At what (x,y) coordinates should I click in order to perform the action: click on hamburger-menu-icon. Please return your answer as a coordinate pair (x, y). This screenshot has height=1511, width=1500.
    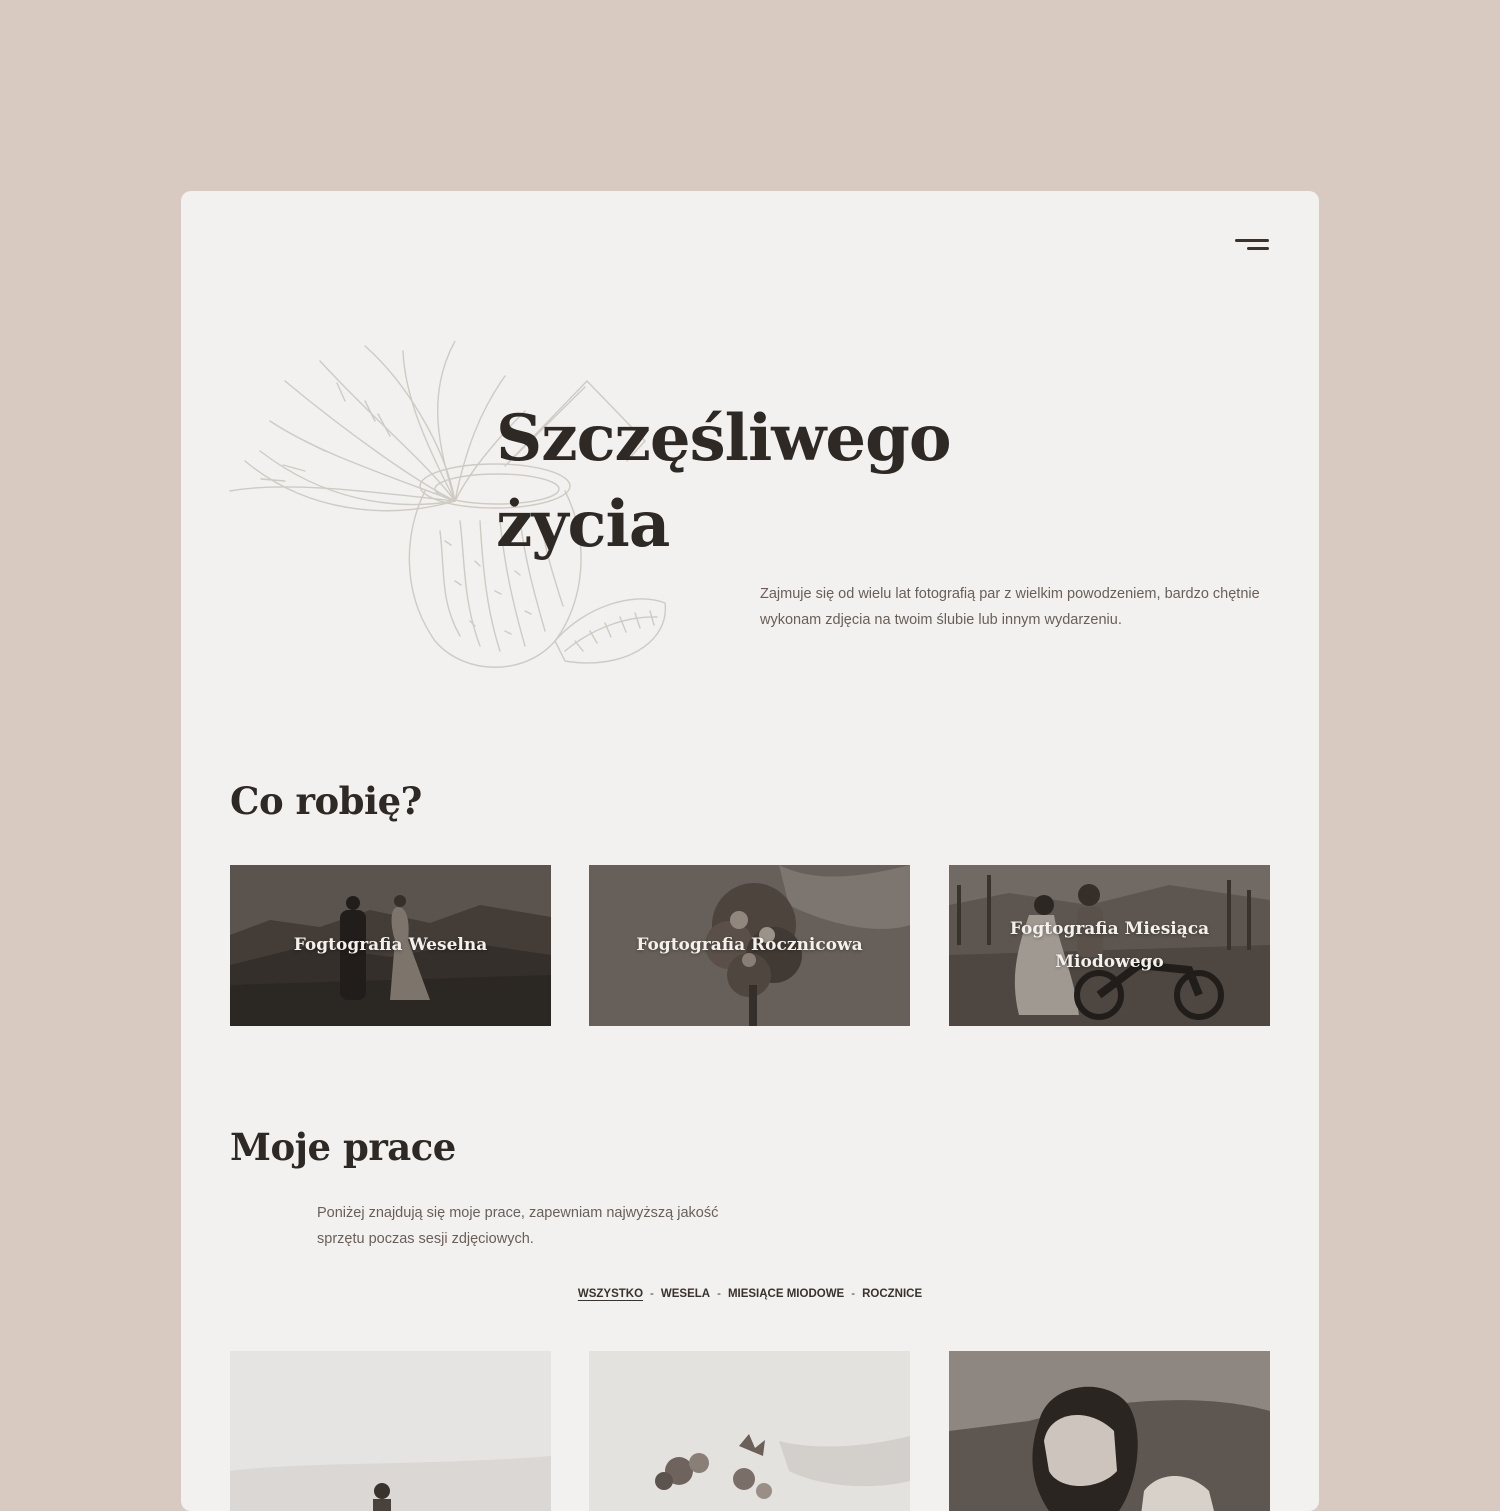
    Looking at the image, I should click on (1253, 245).